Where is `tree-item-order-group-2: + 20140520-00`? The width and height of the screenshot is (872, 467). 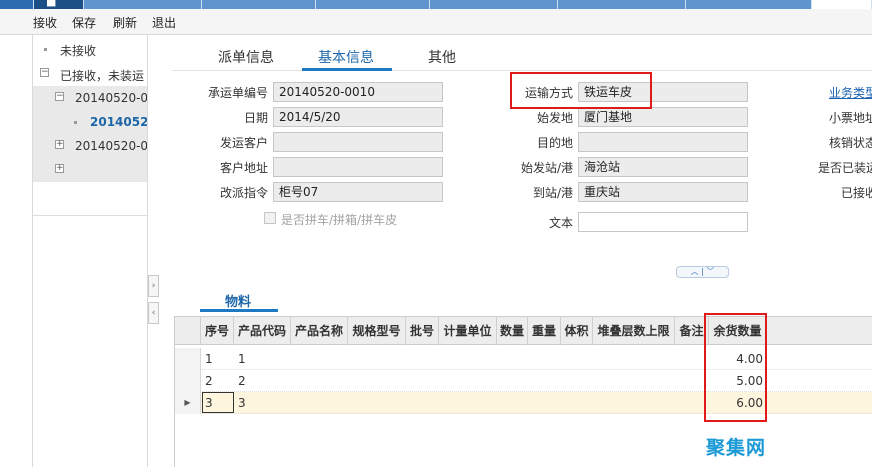 tree-item-order-group-2: + 20140520-00 is located at coordinates (90, 146).